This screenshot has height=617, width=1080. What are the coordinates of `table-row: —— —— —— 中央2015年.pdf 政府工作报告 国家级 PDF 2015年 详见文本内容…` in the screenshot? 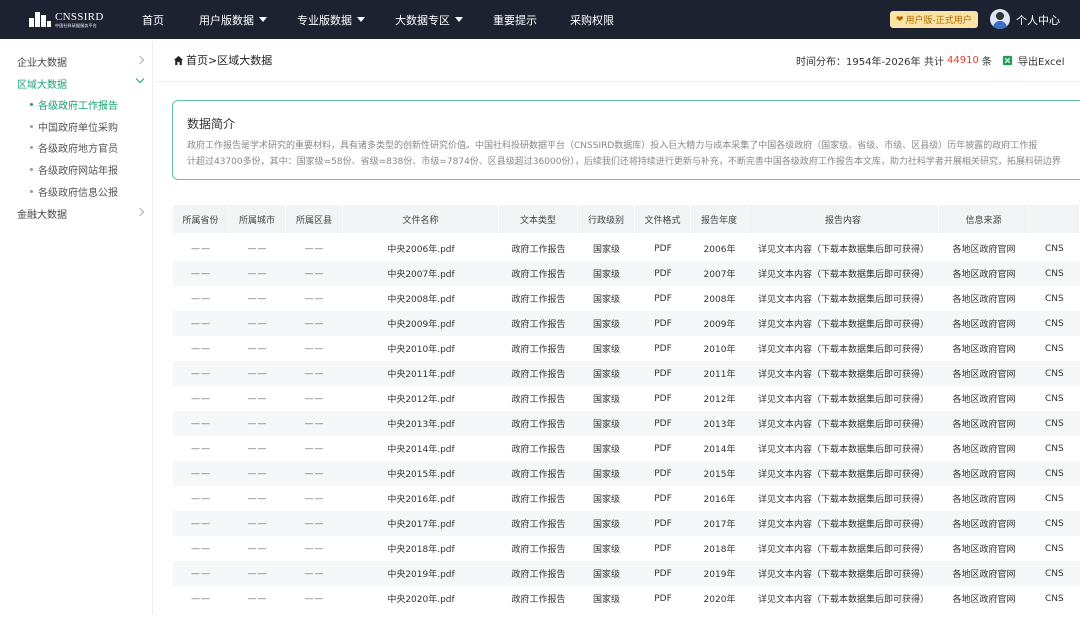 It's located at (626, 473).